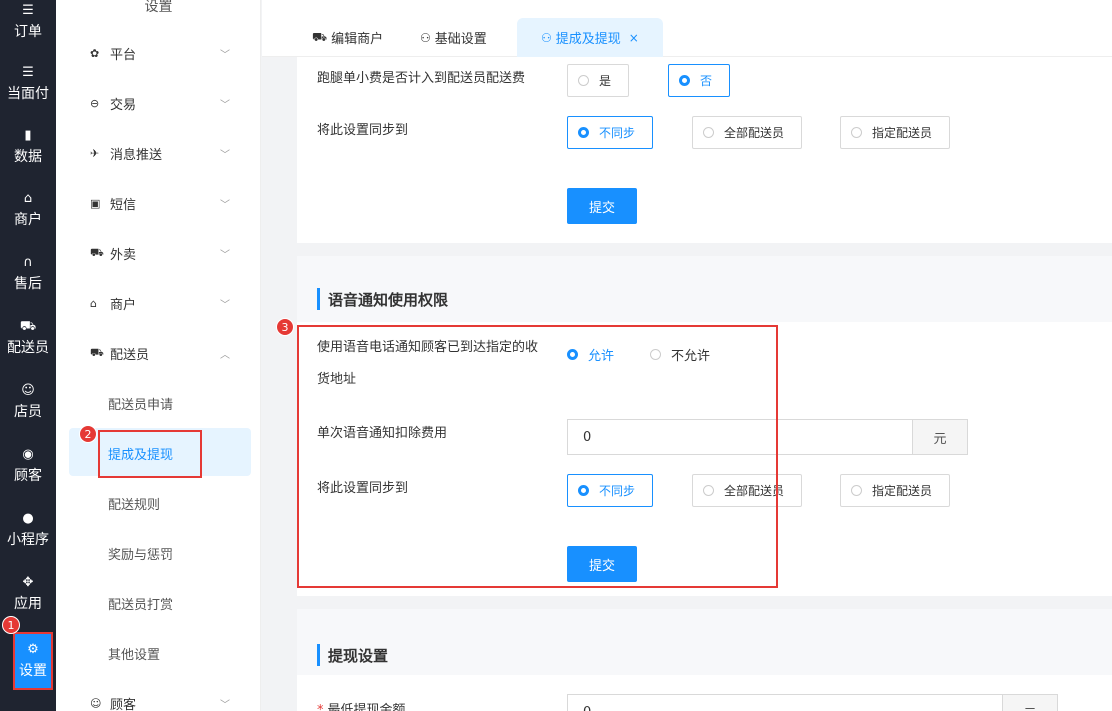 The width and height of the screenshot is (1112, 711). I want to click on nav-item-after-sales: ∩ 售后, so click(28, 274).